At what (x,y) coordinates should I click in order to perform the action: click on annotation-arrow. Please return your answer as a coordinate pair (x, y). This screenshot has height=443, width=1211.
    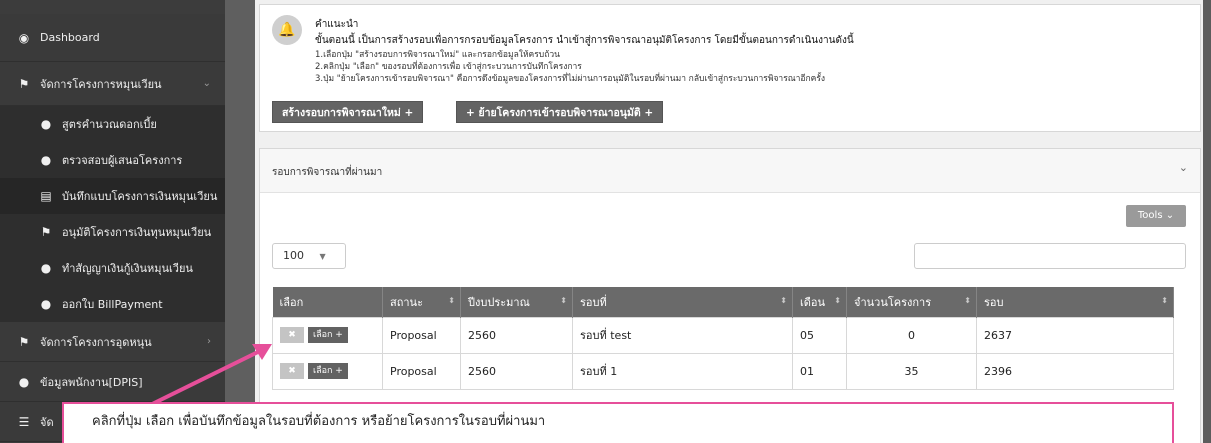
    Looking at the image, I should click on (205, 378).